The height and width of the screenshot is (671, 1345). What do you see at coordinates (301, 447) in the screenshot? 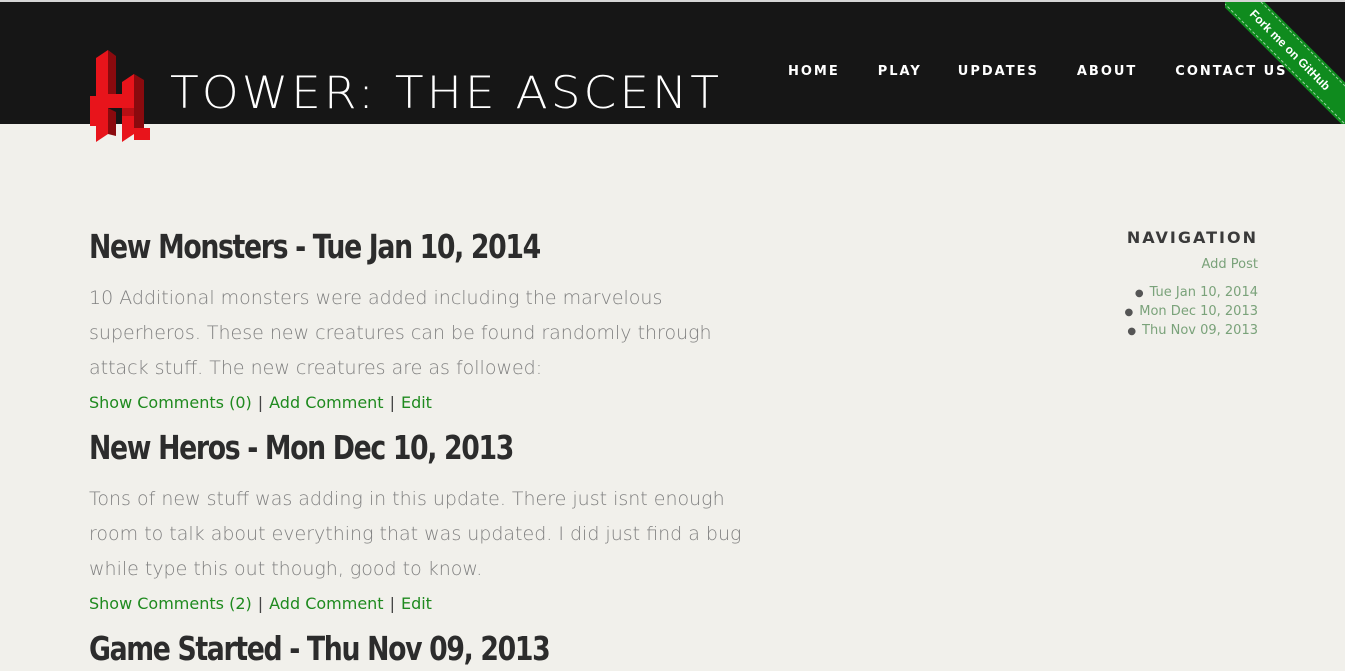
I see `post-title: New Heros - Mon Dec 10, 2013` at bounding box center [301, 447].